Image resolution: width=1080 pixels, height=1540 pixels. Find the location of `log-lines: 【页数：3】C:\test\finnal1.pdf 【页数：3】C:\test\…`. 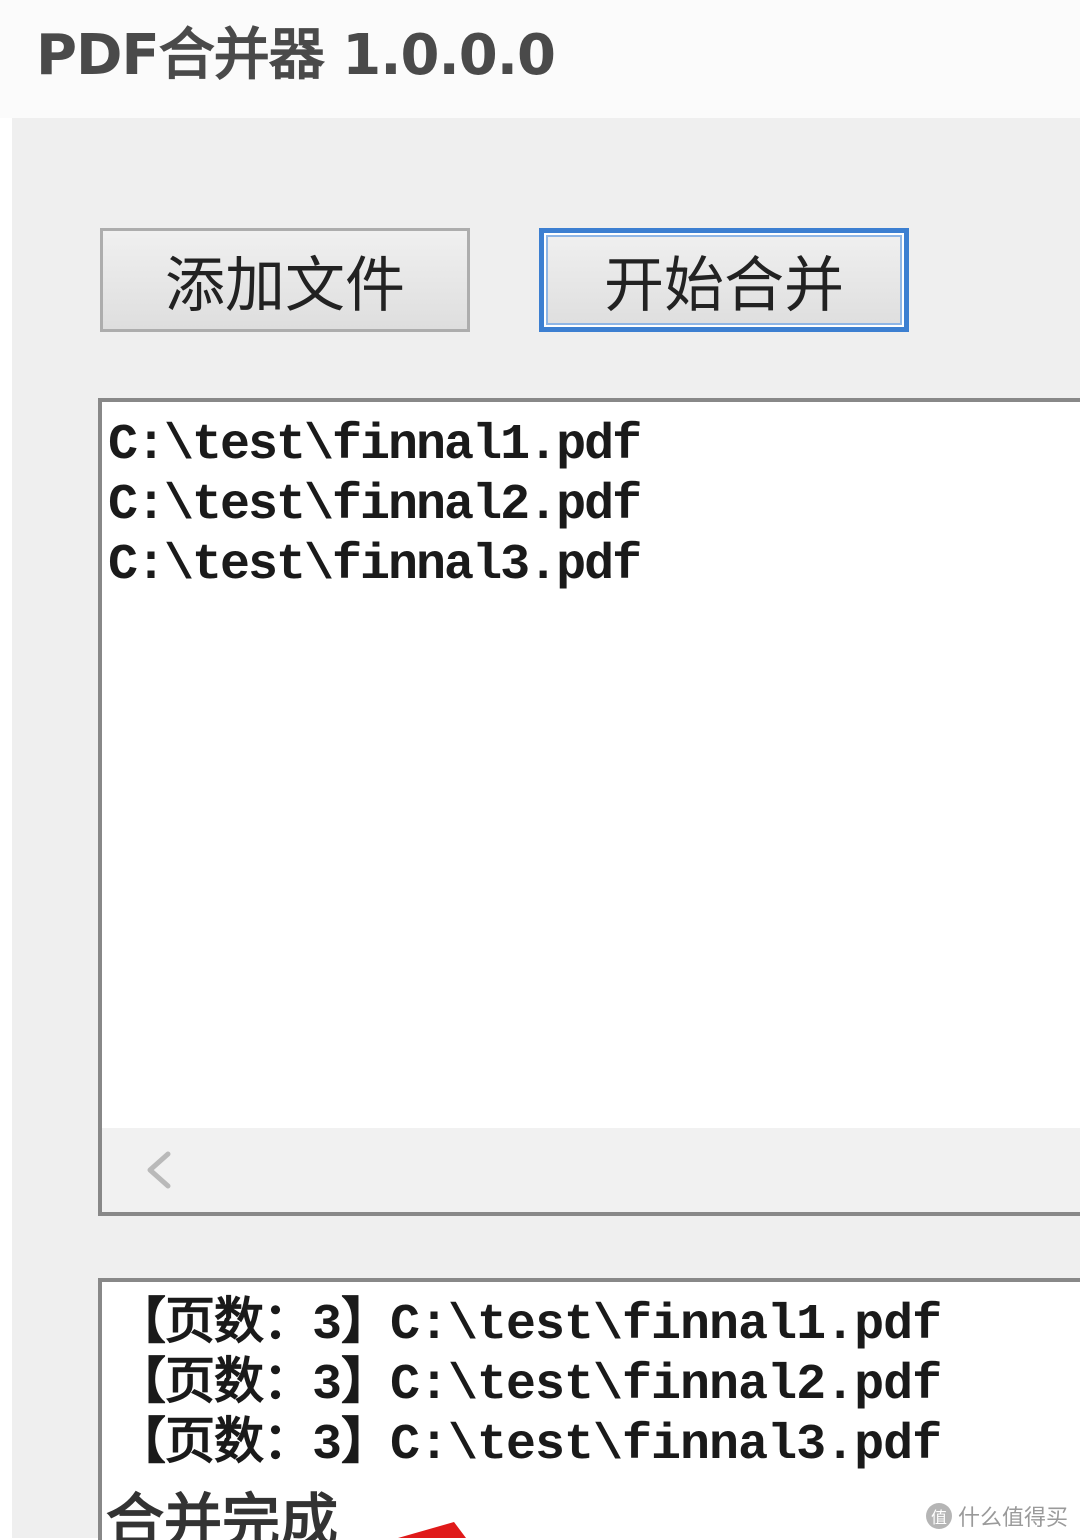

log-lines: 【页数：3】C:\test\finnal1.pdf 【页数：3】C:\test\… is located at coordinates (529, 1386).